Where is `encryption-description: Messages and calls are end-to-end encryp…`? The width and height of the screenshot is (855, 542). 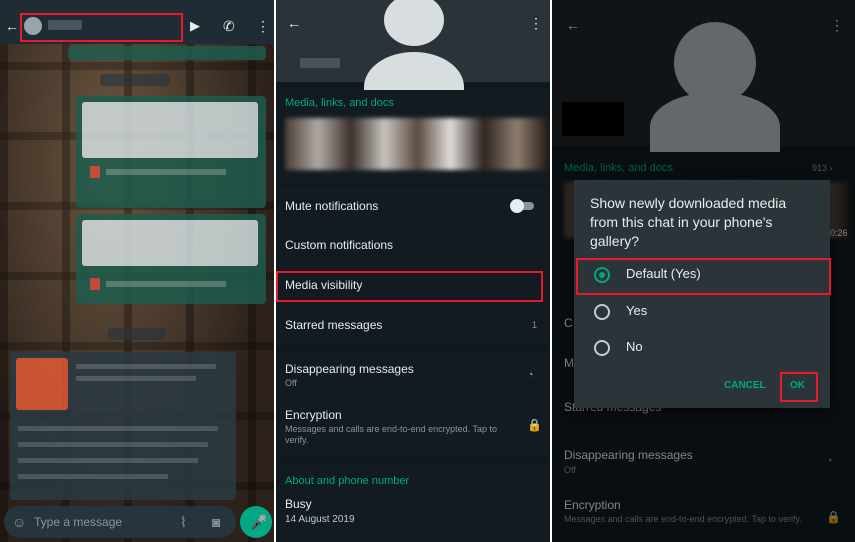 encryption-description: Messages and calls are end-to-end encryp… is located at coordinates (391, 434).